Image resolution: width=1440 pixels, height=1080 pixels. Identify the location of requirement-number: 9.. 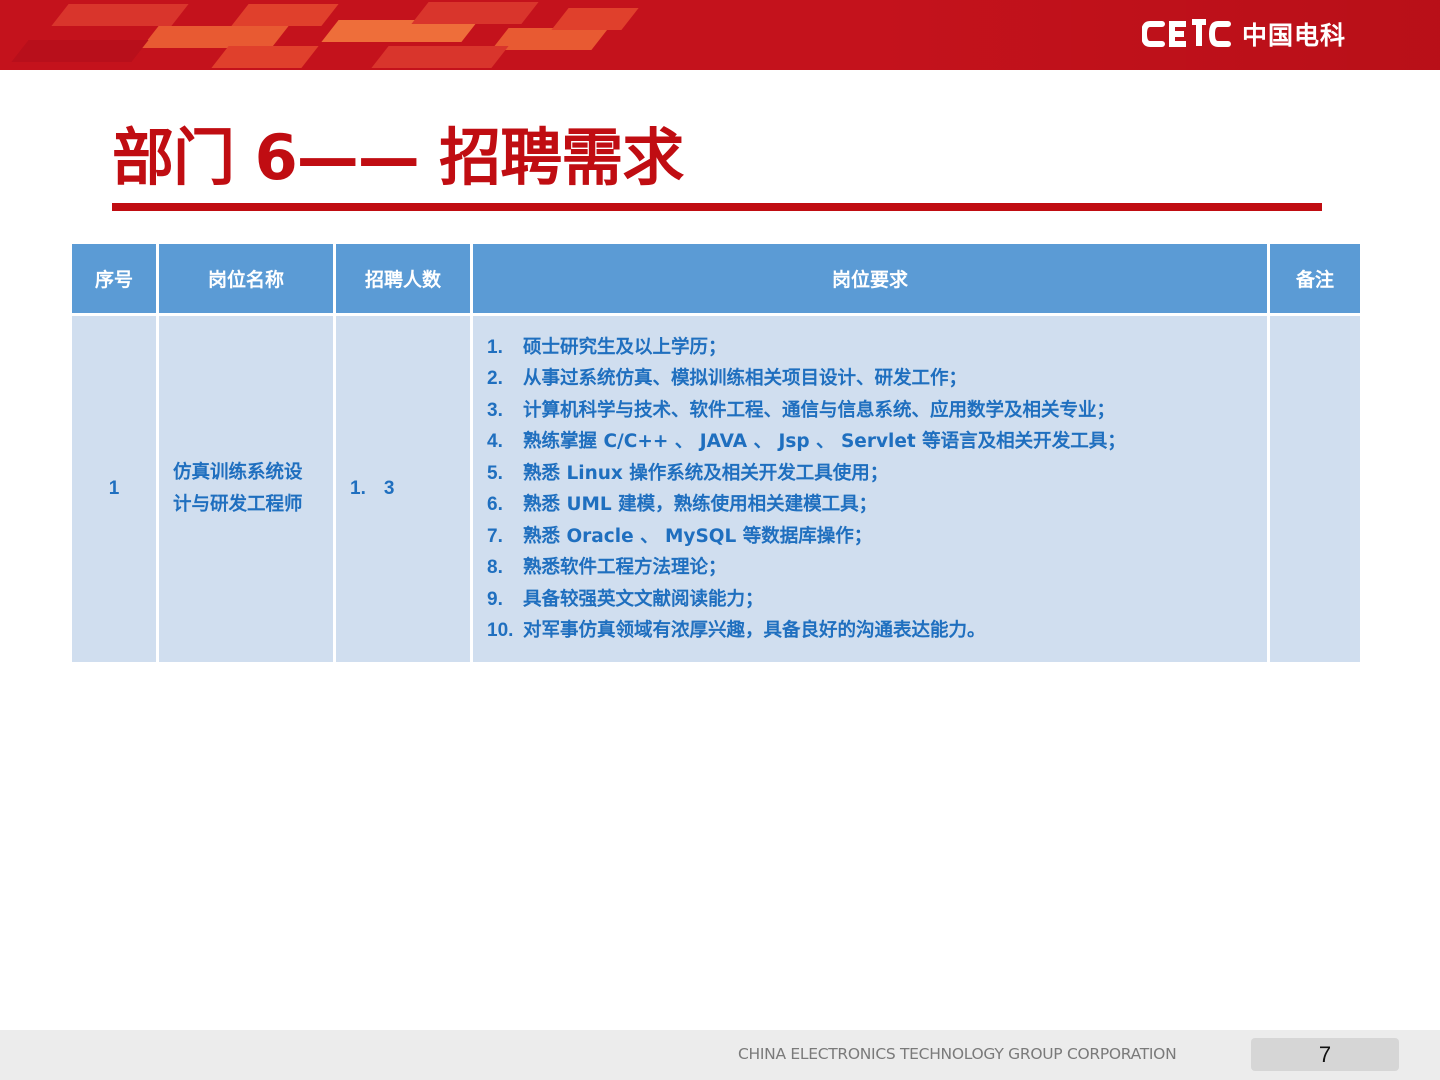
(495, 599).